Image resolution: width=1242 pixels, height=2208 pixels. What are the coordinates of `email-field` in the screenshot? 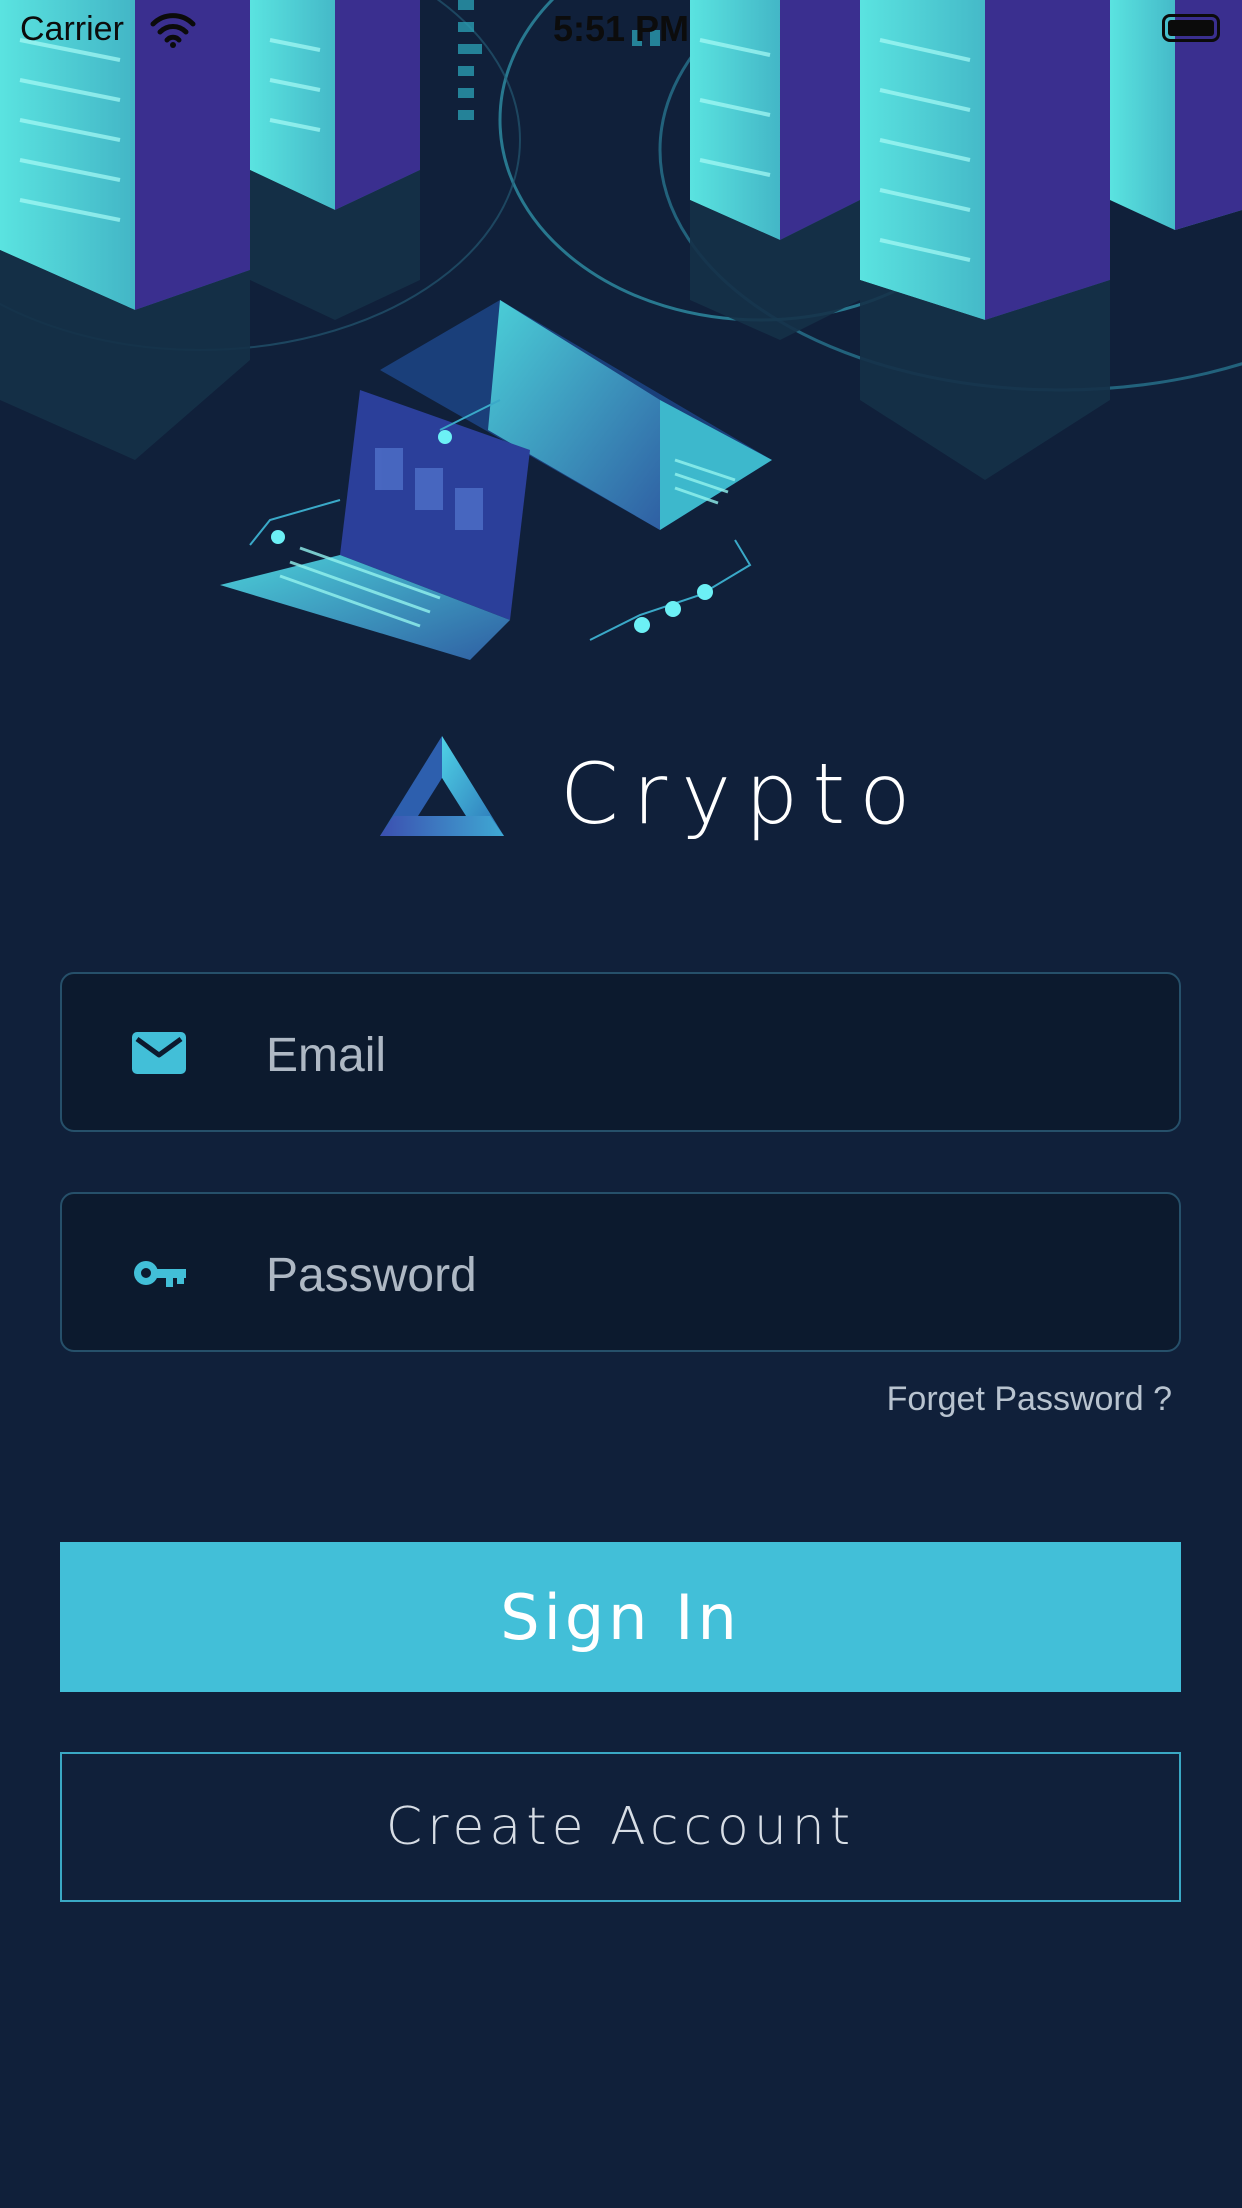 It's located at (620, 1052).